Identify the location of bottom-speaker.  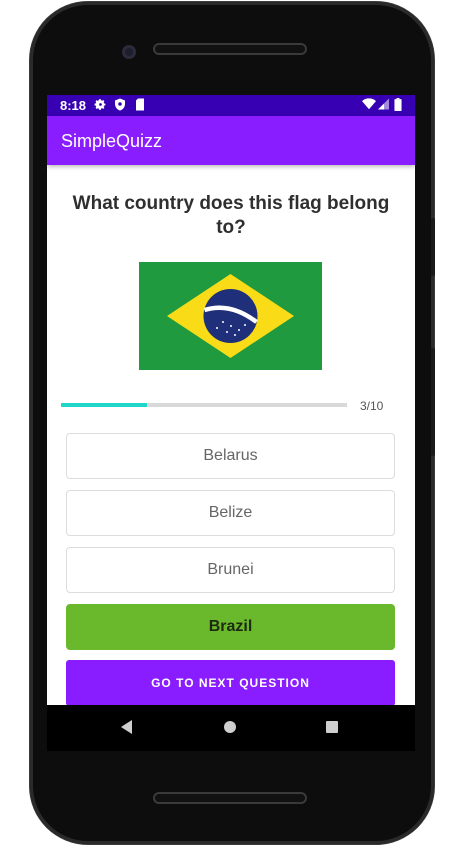
(230, 798).